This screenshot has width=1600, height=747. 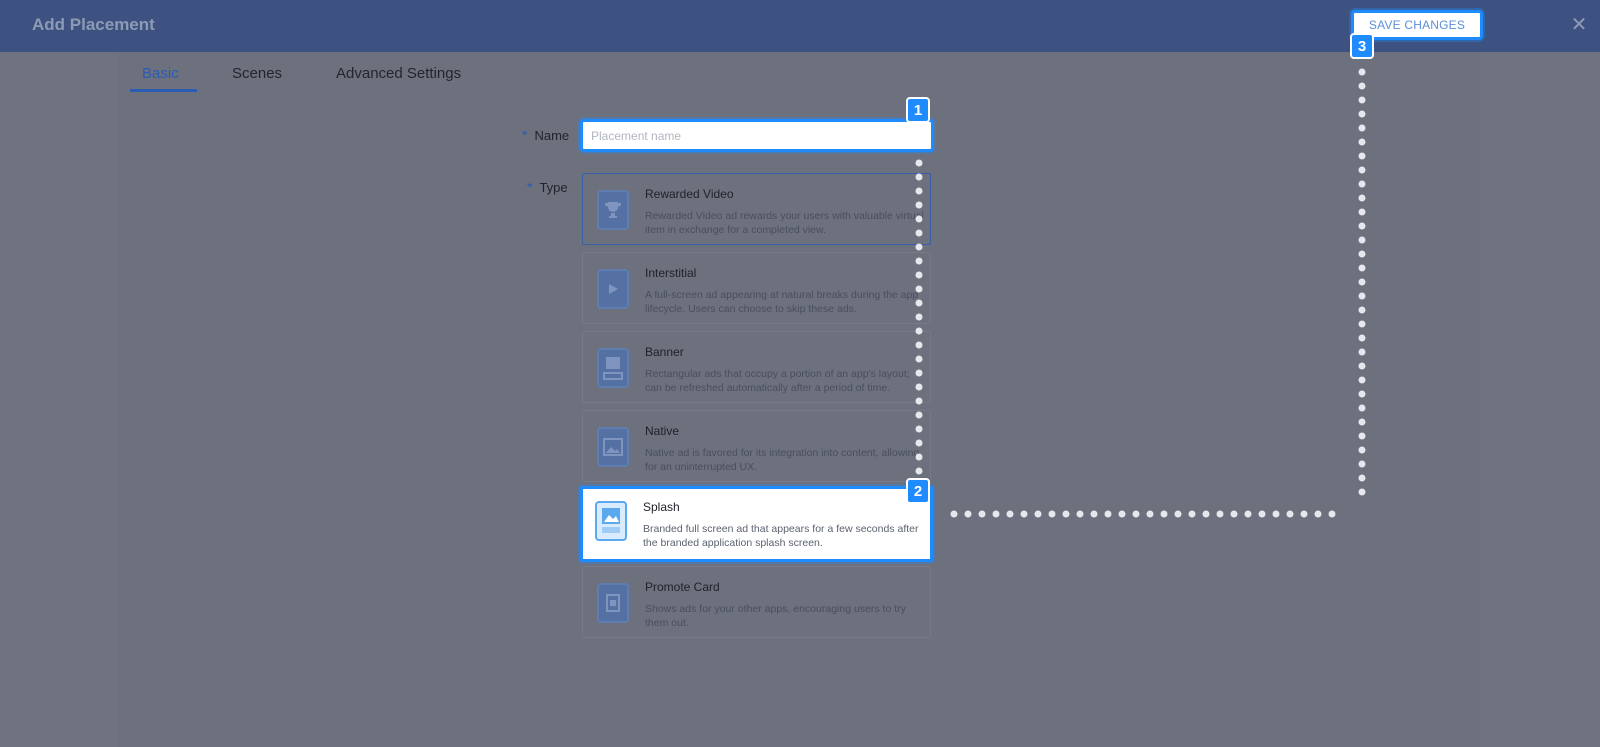 What do you see at coordinates (918, 491) in the screenshot?
I see `step-marker-2: 2` at bounding box center [918, 491].